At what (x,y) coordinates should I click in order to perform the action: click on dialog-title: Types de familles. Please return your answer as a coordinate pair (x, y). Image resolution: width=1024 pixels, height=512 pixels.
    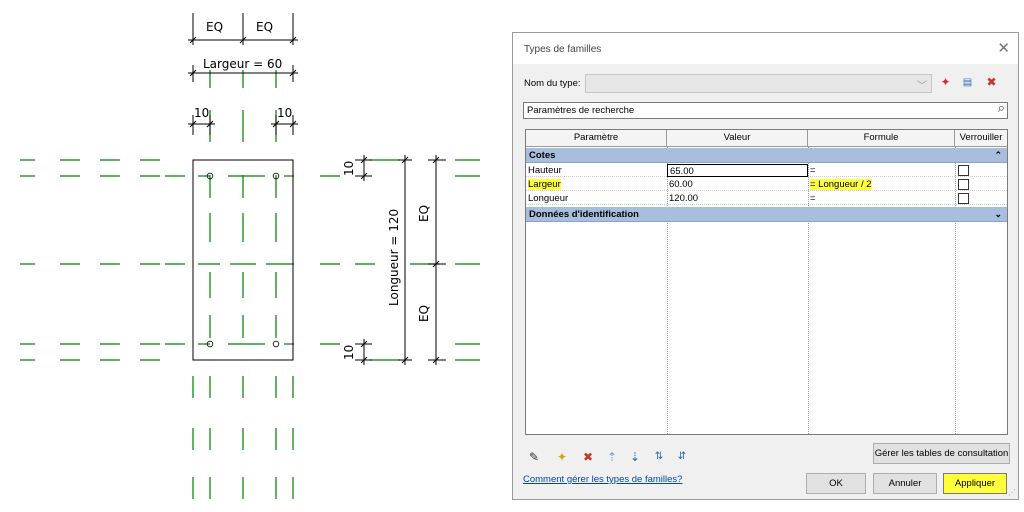
    Looking at the image, I should click on (563, 49).